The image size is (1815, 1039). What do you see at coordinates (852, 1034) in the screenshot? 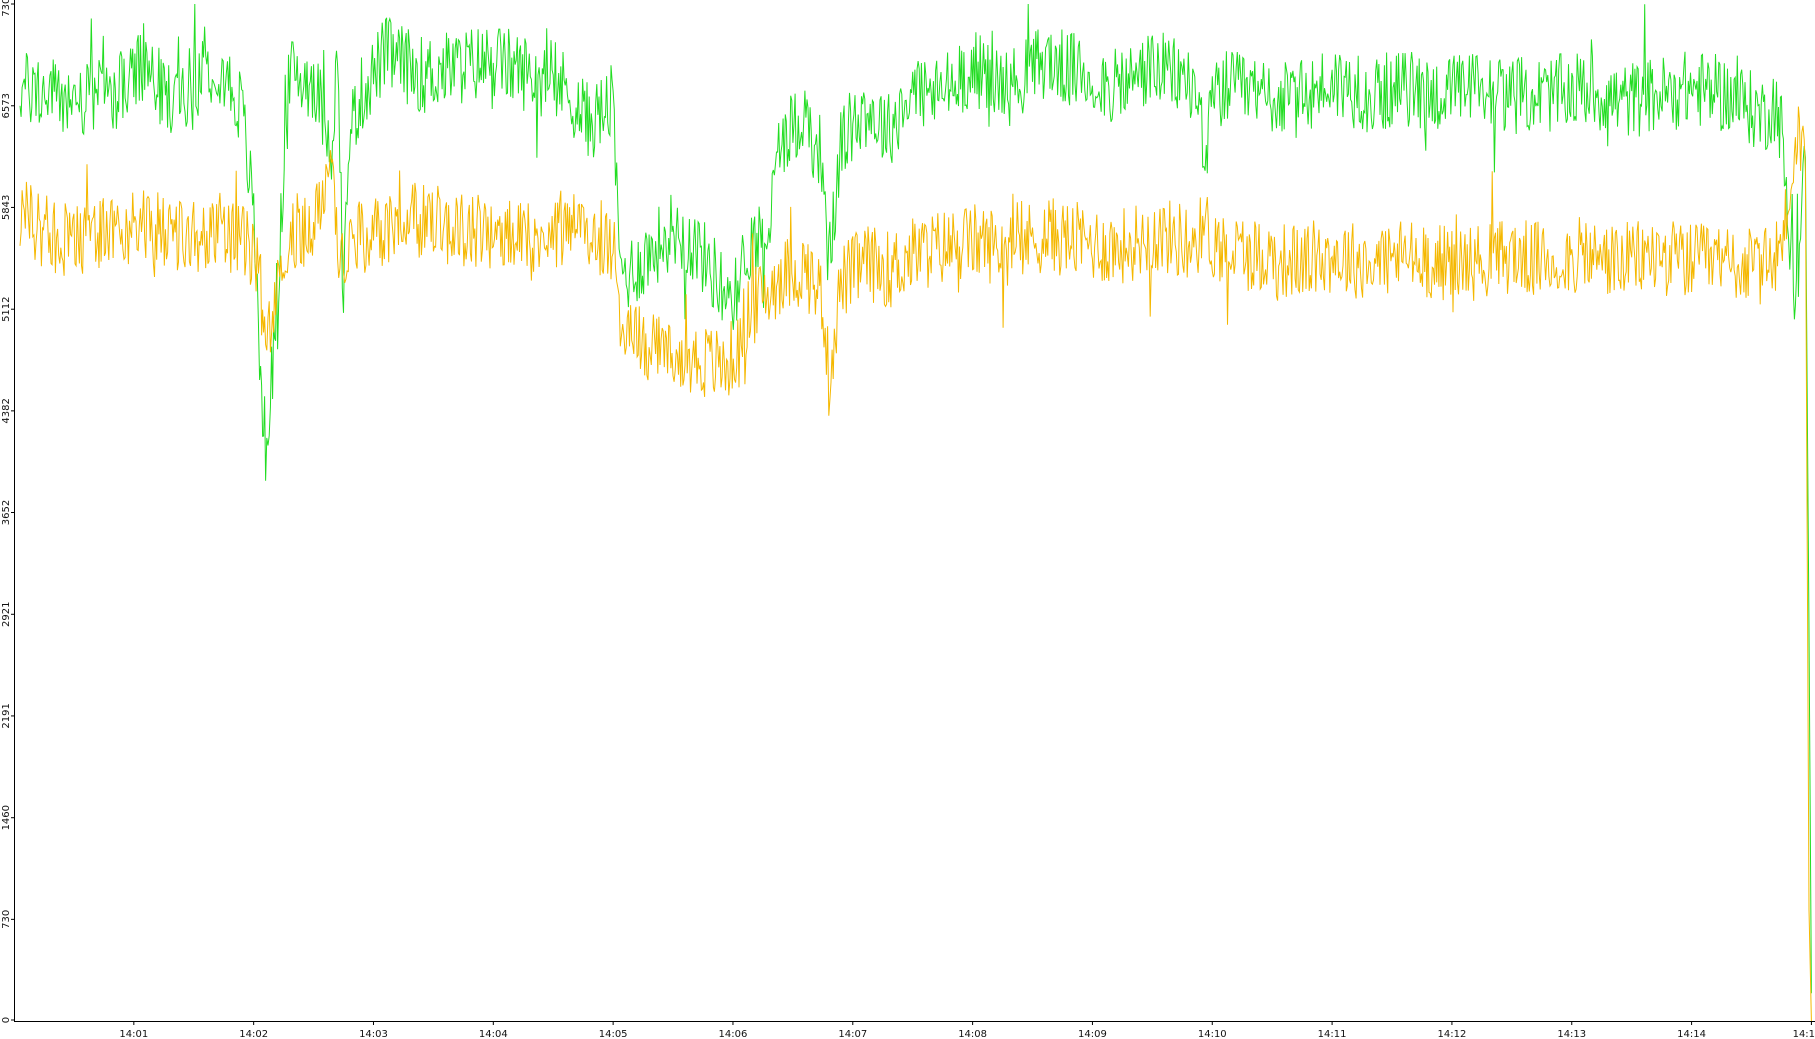
I see `x-tick-label: 14:07` at bounding box center [852, 1034].